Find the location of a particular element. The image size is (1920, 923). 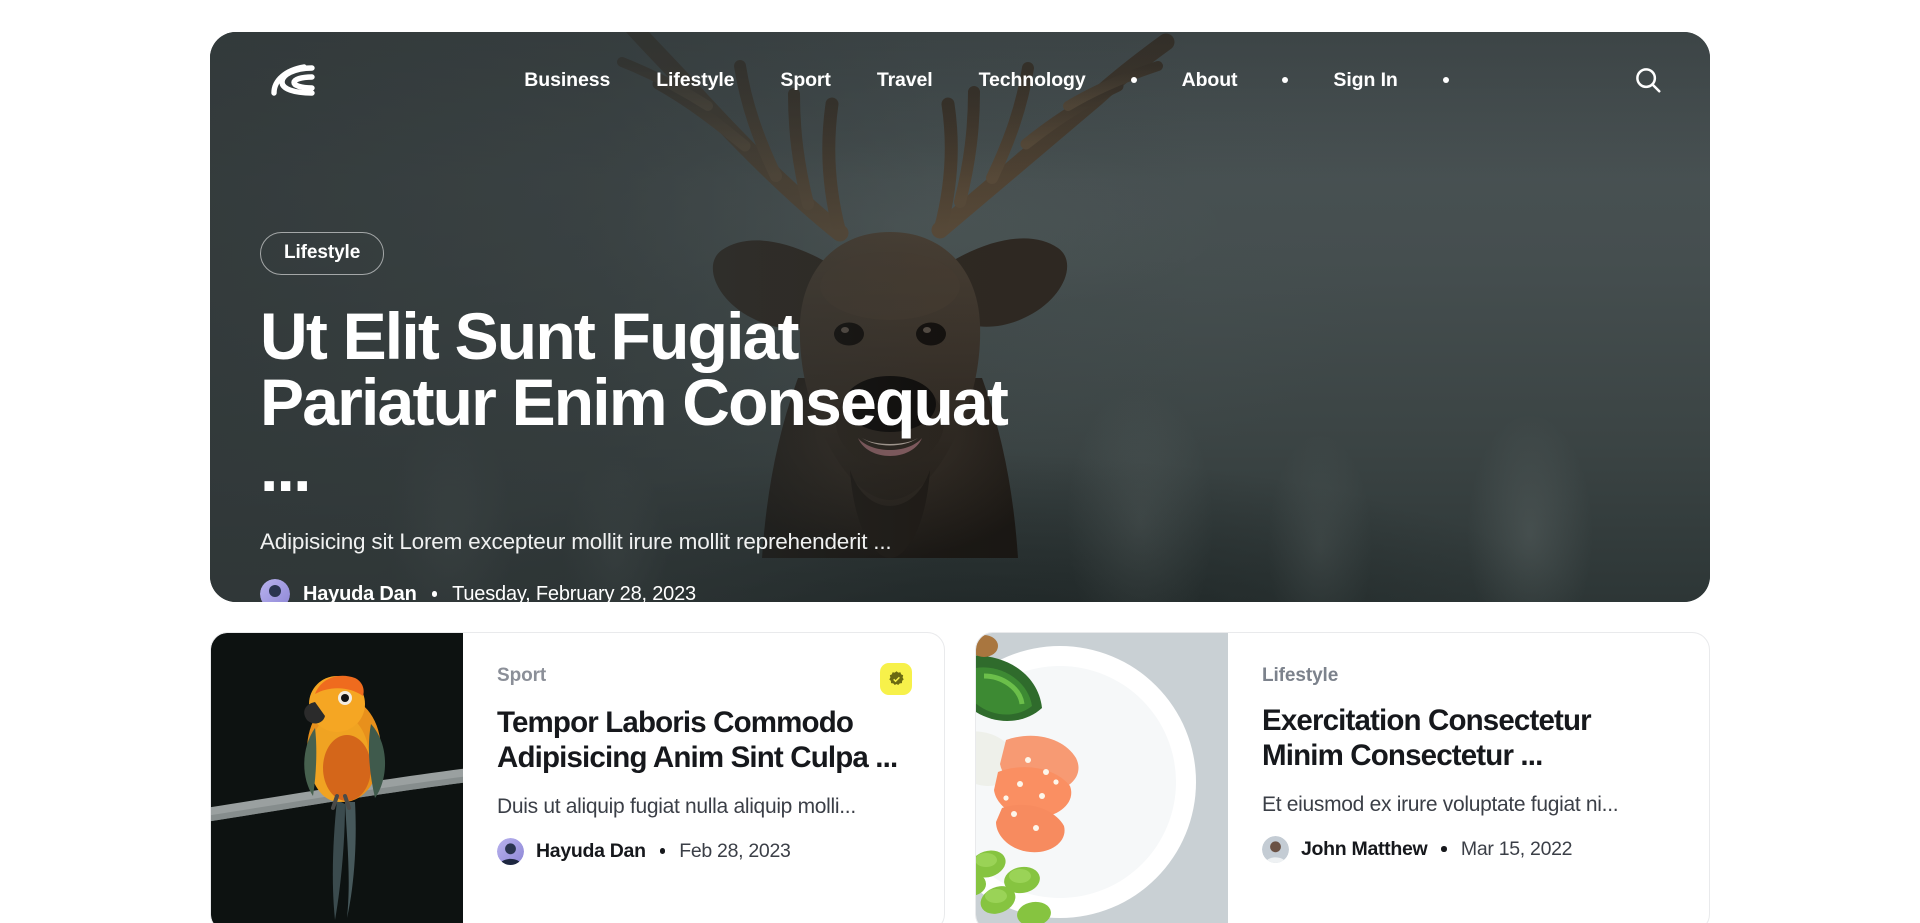

card-category: Lifestyle is located at coordinates (1300, 675).